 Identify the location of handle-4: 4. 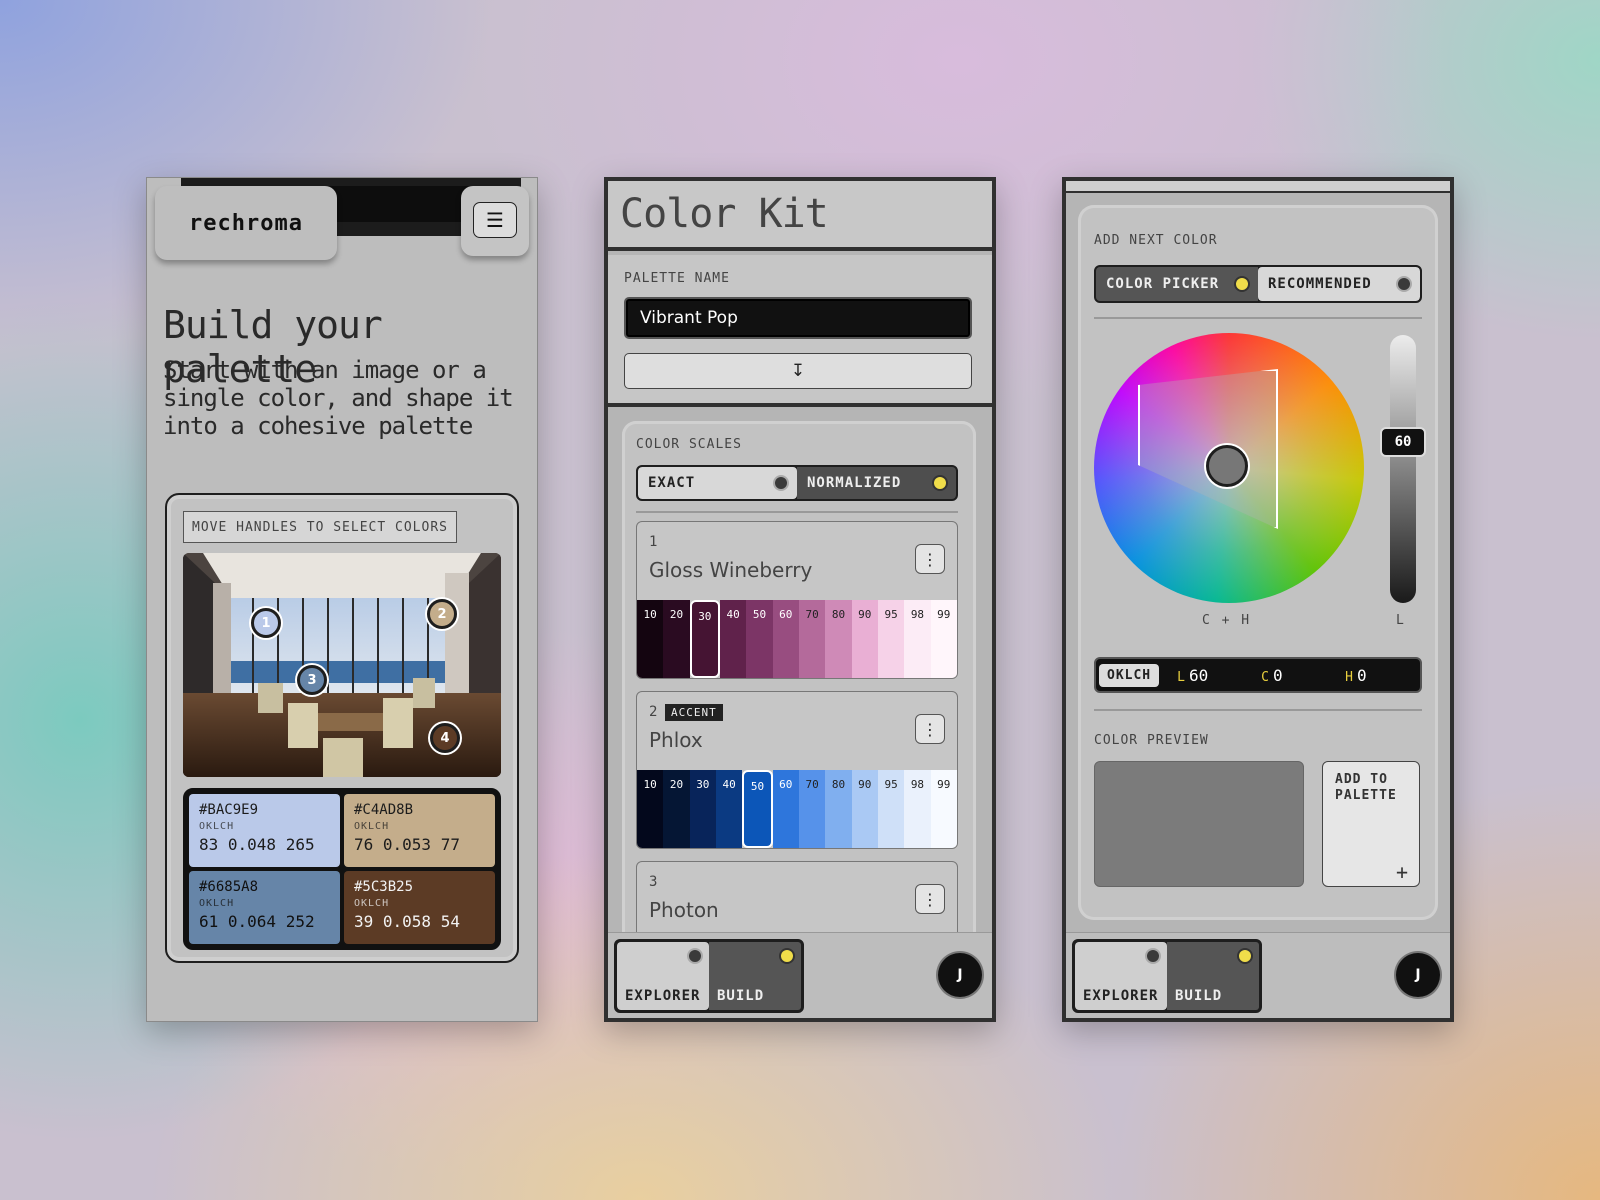
(445, 738).